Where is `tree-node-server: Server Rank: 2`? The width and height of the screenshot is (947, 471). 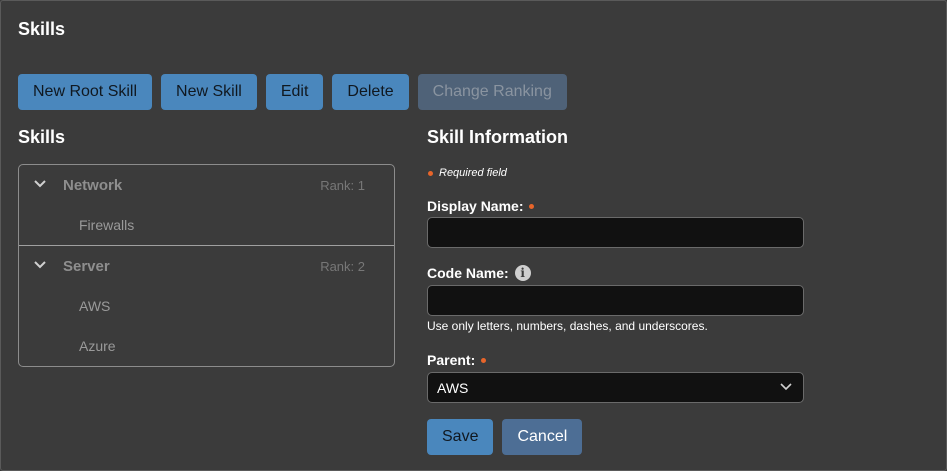 tree-node-server: Server Rank: 2 is located at coordinates (206, 266).